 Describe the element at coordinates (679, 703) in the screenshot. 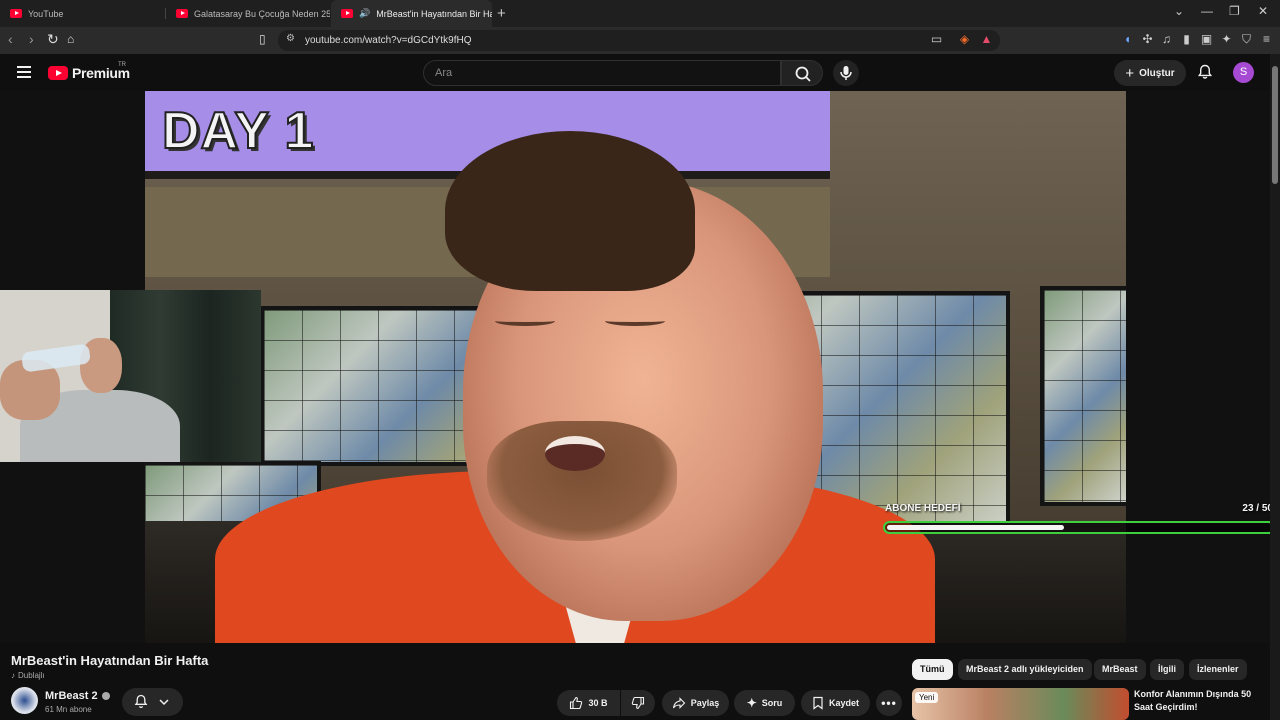

I see `share-arrow-icon` at that location.